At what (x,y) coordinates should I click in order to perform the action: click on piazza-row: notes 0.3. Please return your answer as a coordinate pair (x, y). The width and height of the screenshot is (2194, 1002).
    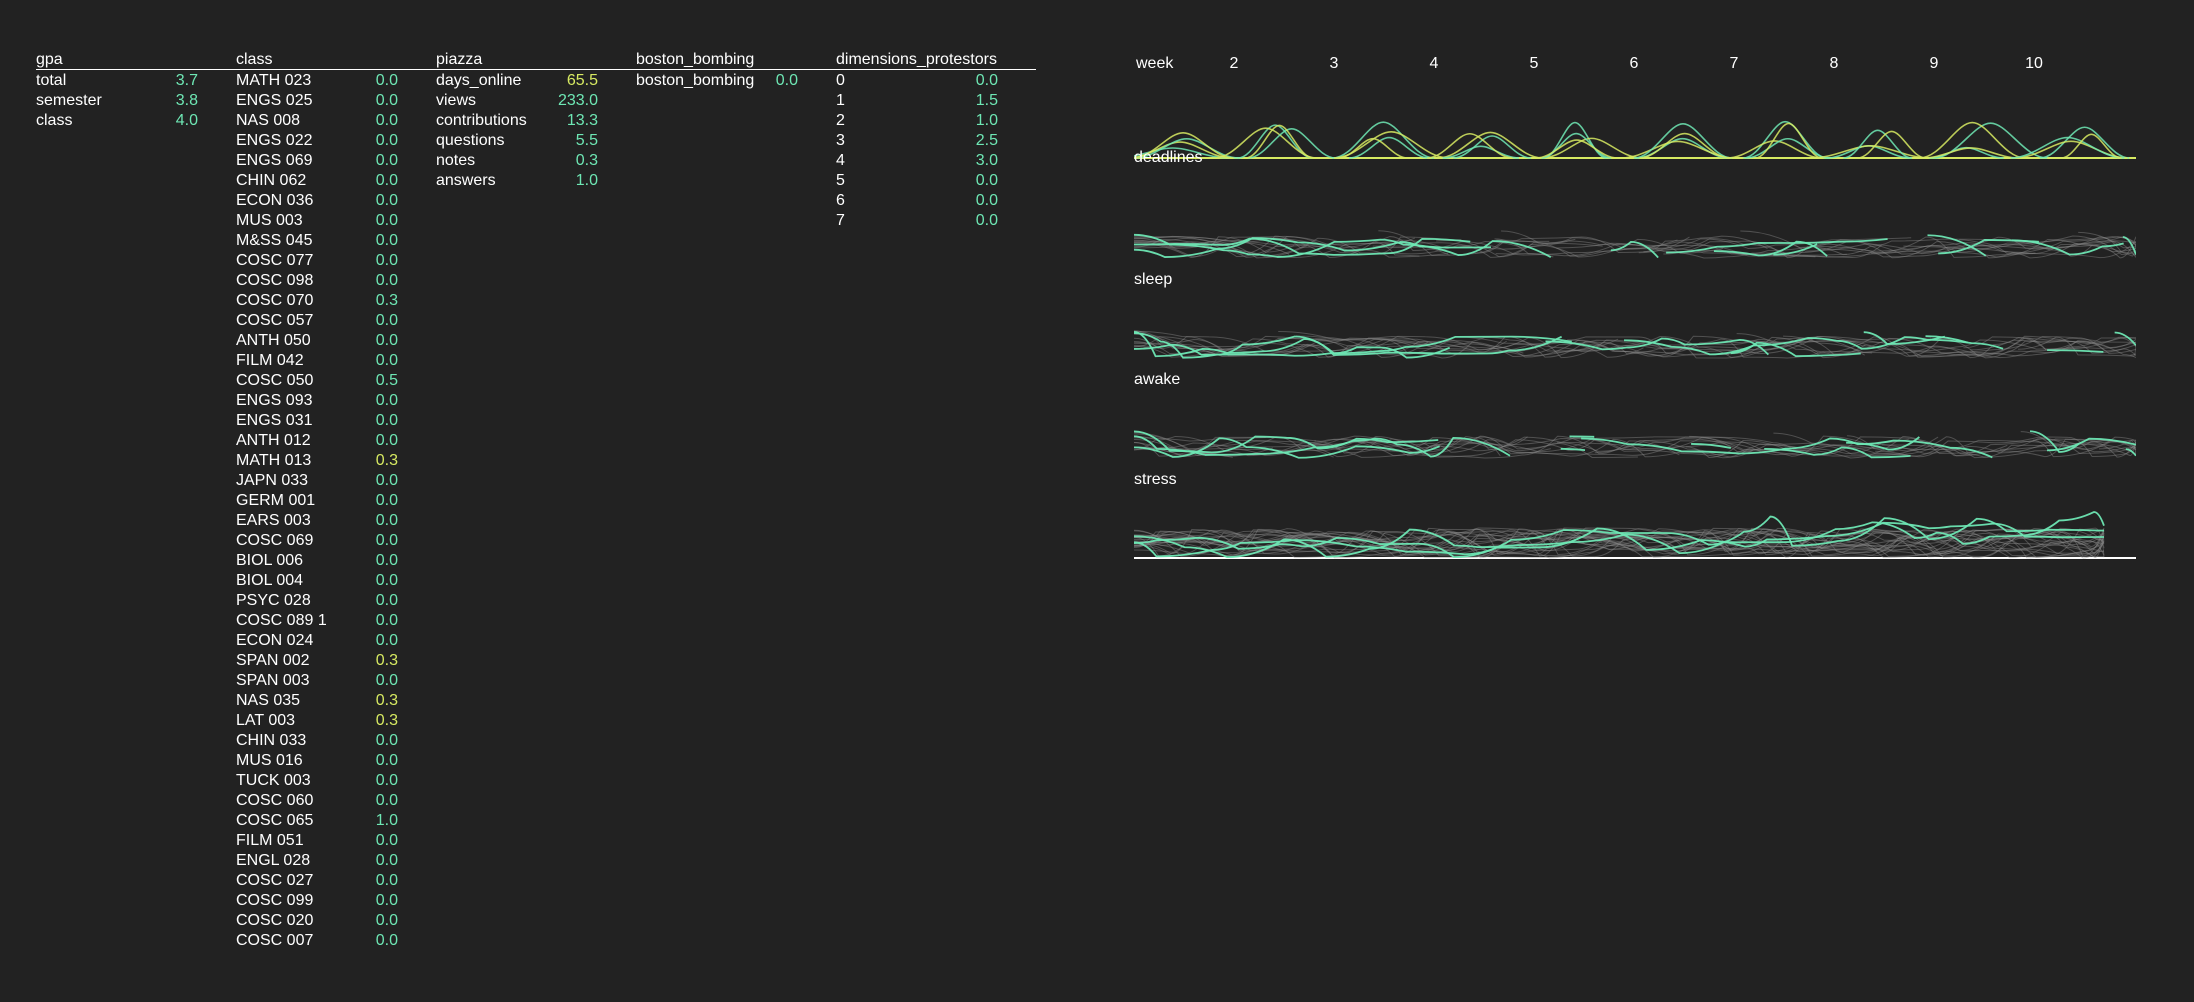
    Looking at the image, I should click on (536, 161).